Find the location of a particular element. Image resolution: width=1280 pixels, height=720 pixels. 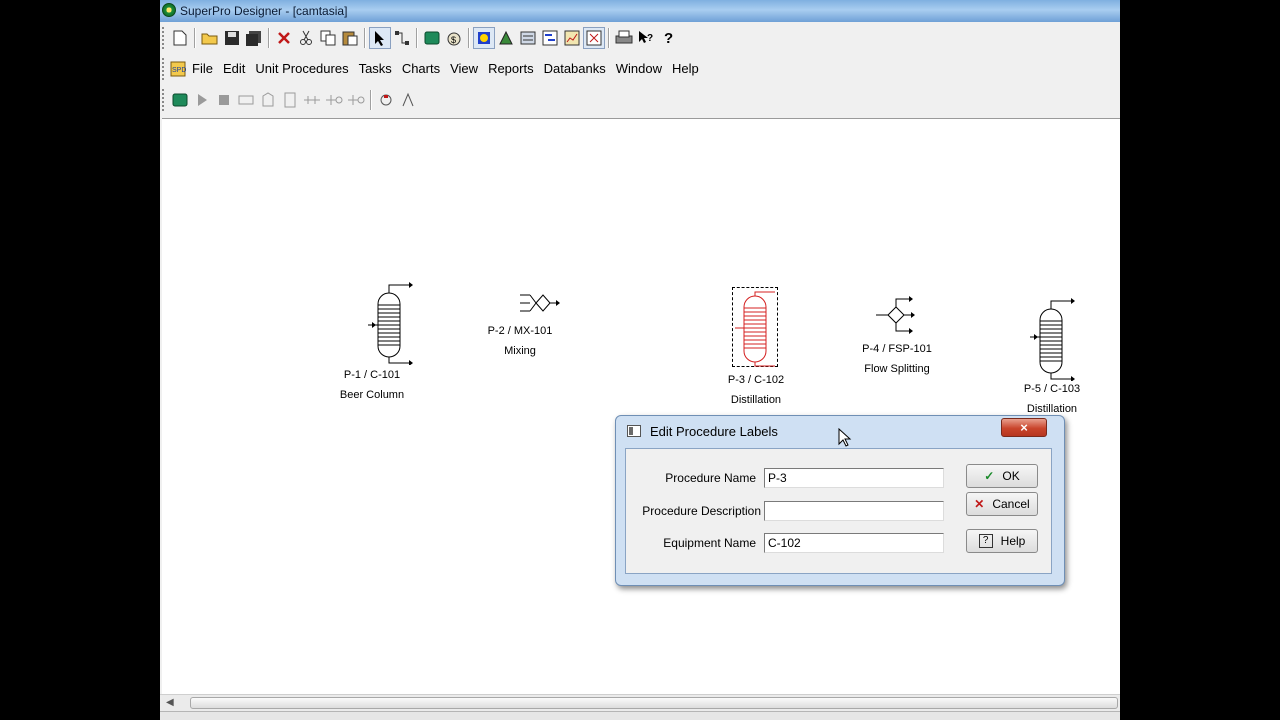

gantt-chart-icon is located at coordinates (550, 38).